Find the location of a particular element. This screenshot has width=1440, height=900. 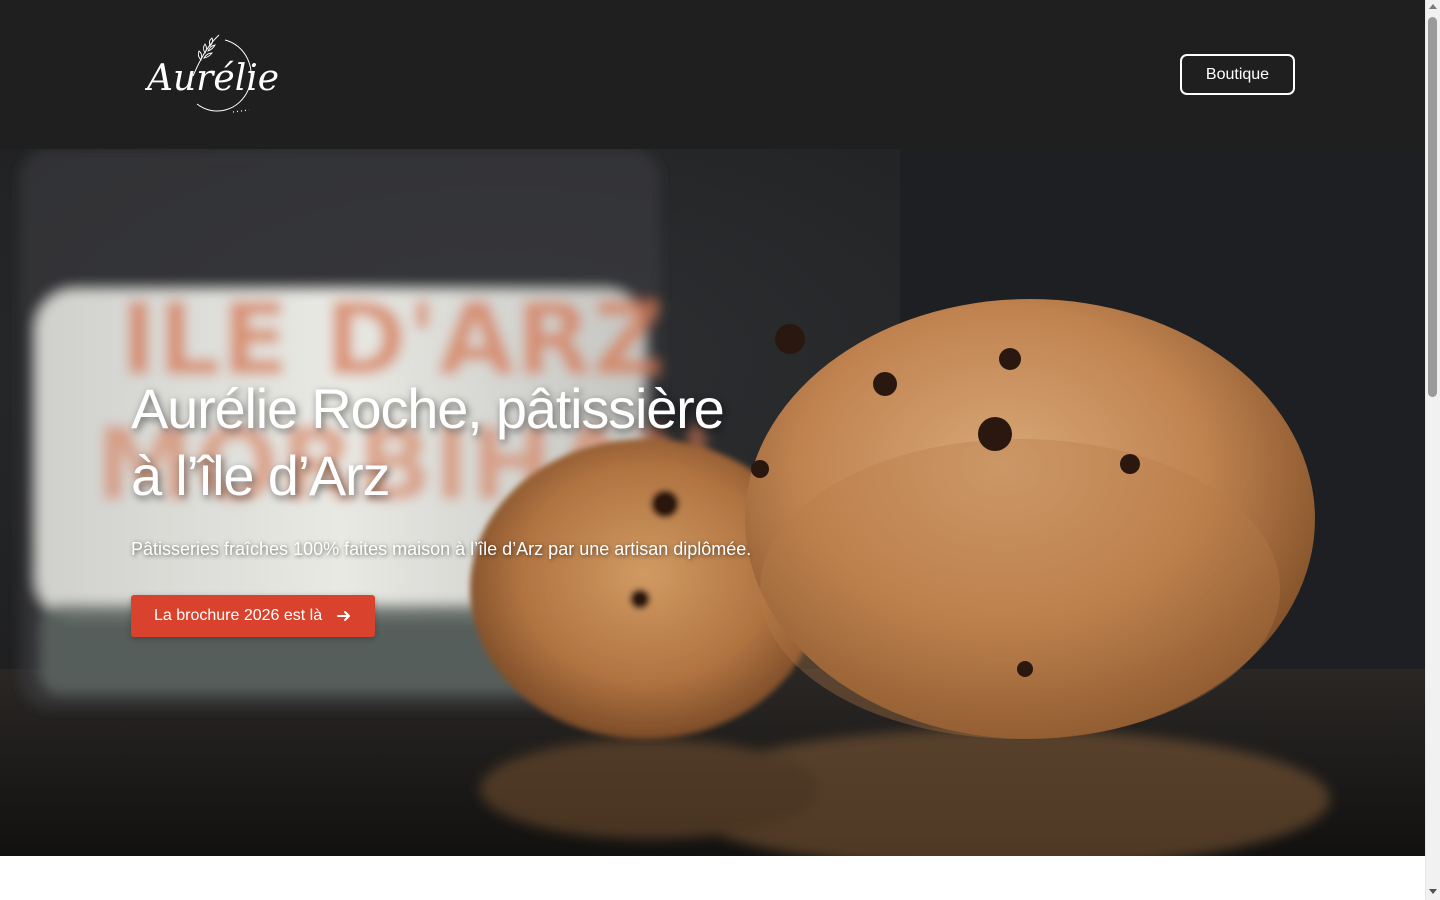

hero-title: Aurélie Roche, pâtissière à l’île d’Arz is located at coordinates (511, 442).